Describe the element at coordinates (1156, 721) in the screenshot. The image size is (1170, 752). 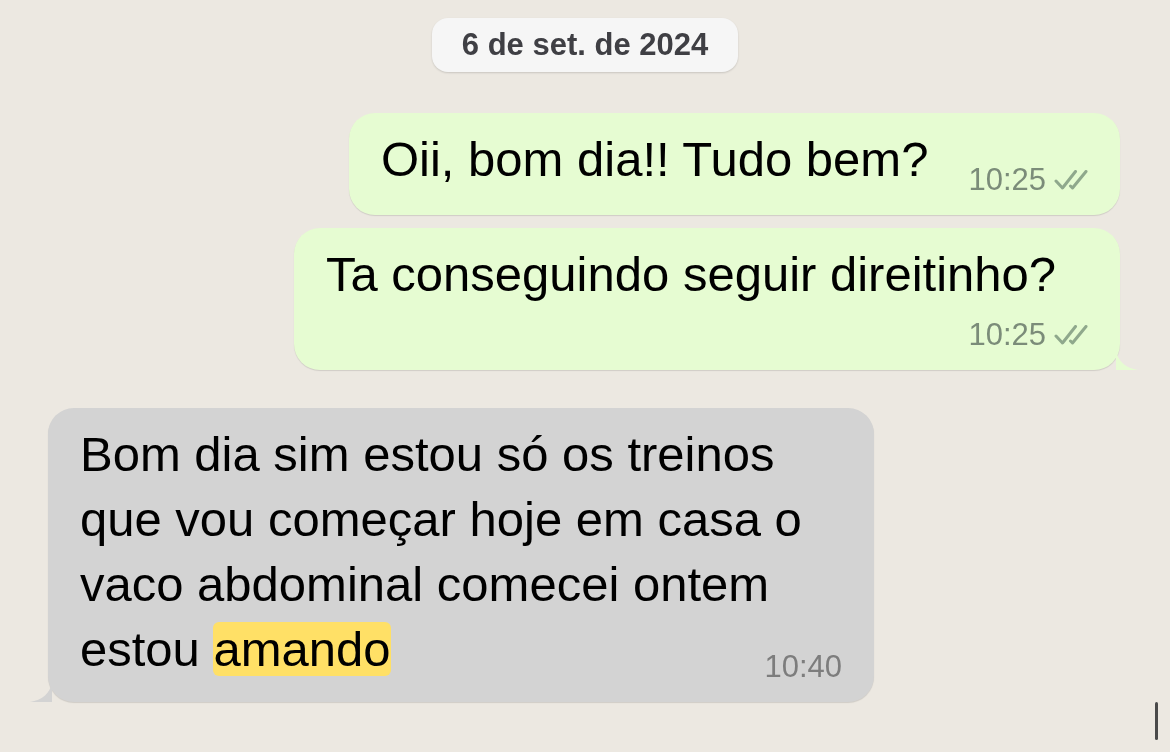
I see `scrollbar-thumb` at that location.